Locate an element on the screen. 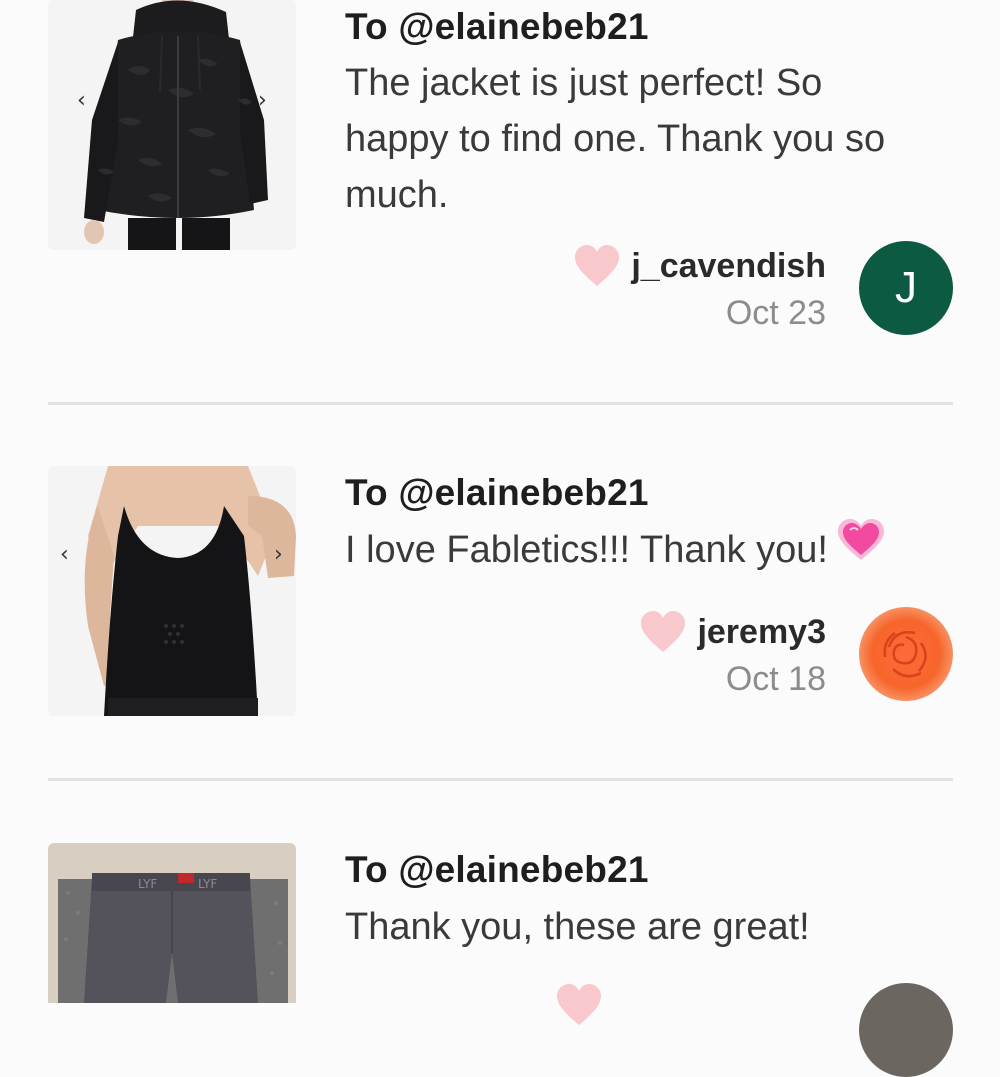 The width and height of the screenshot is (1000, 1077). product-image-jacket: ‹ › is located at coordinates (172, 125).